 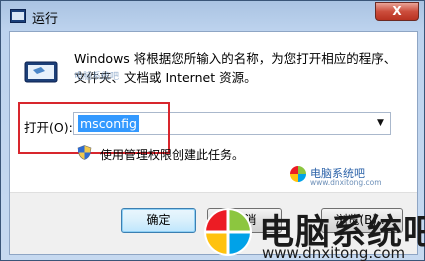 What do you see at coordinates (84, 152) in the screenshot?
I see `uac-shield-icon` at bounding box center [84, 152].